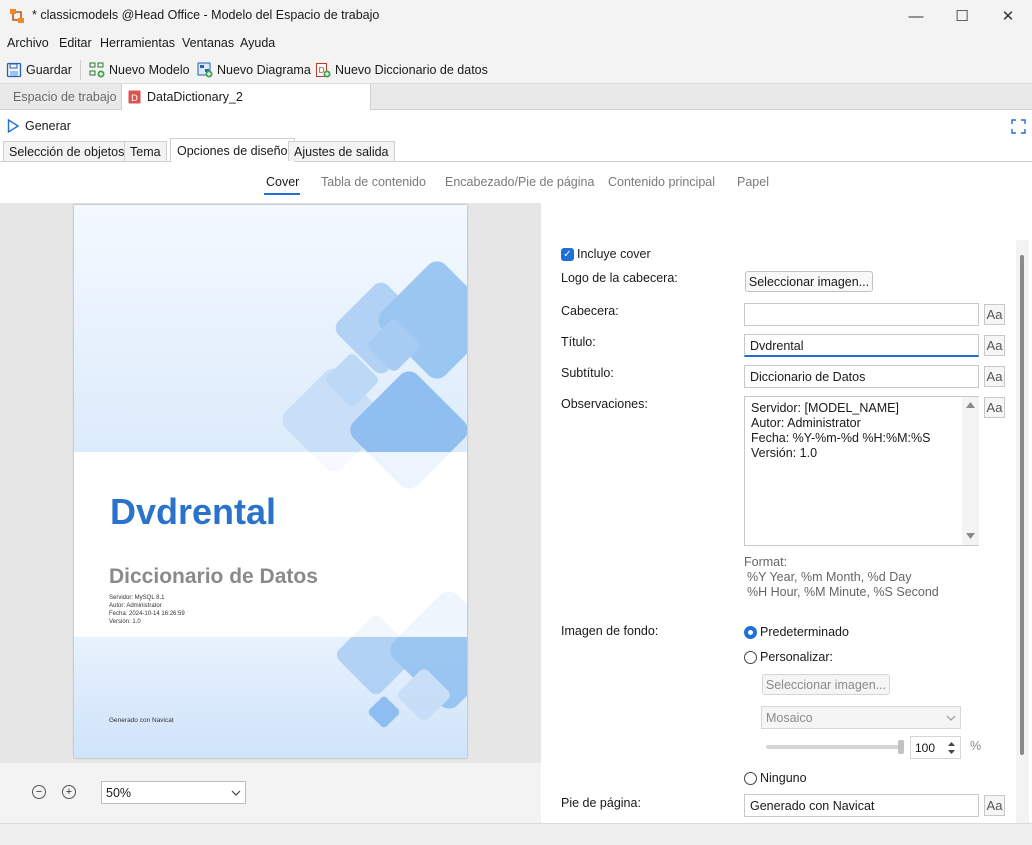  I want to click on close-button: ✕, so click(1008, 16).